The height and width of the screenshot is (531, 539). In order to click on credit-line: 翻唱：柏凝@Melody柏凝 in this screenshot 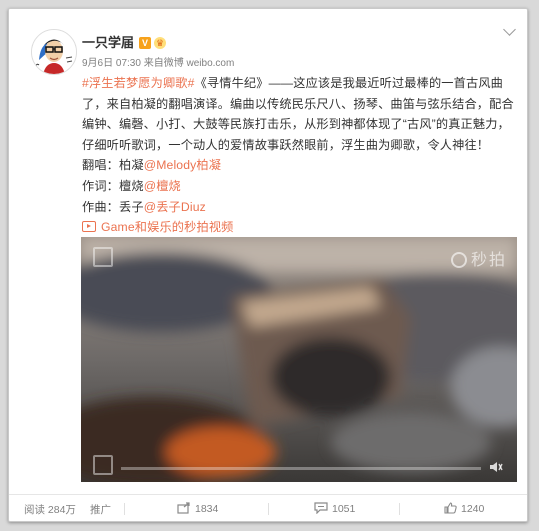, I will do `click(299, 165)`.